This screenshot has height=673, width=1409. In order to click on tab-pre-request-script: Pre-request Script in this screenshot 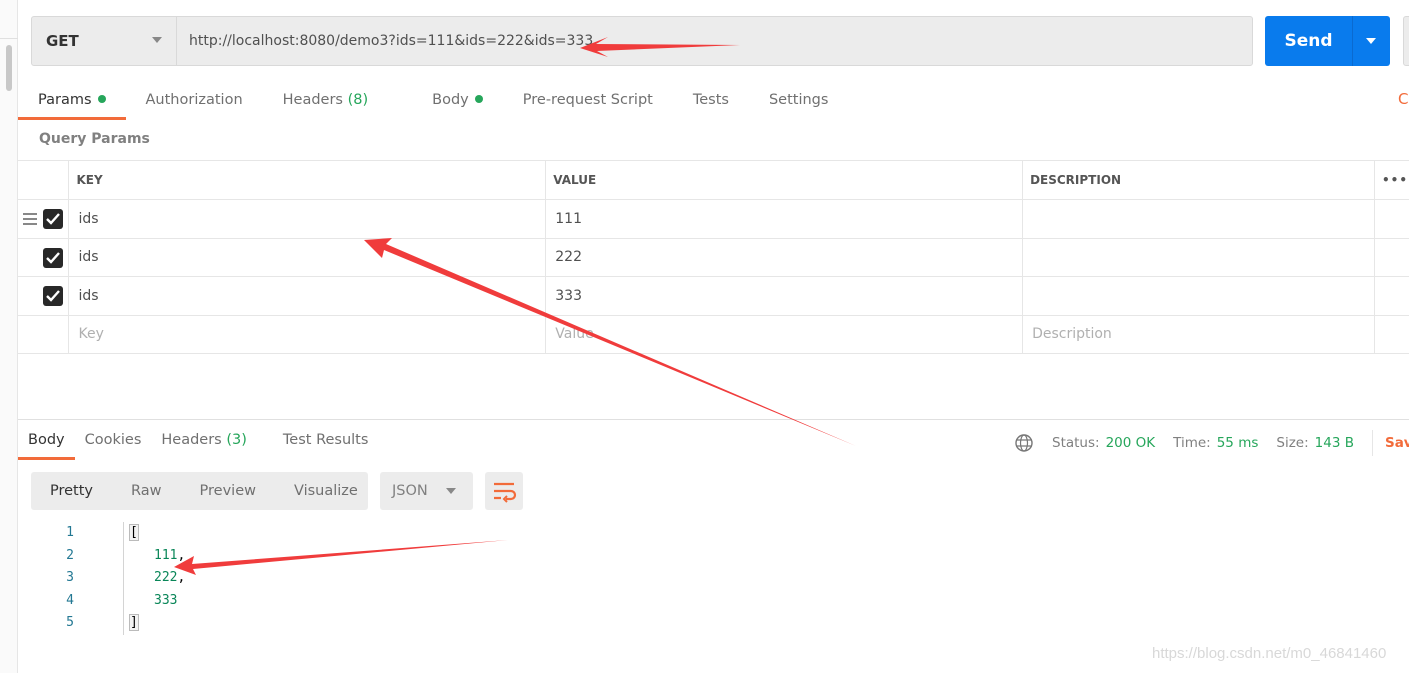, I will do `click(588, 103)`.